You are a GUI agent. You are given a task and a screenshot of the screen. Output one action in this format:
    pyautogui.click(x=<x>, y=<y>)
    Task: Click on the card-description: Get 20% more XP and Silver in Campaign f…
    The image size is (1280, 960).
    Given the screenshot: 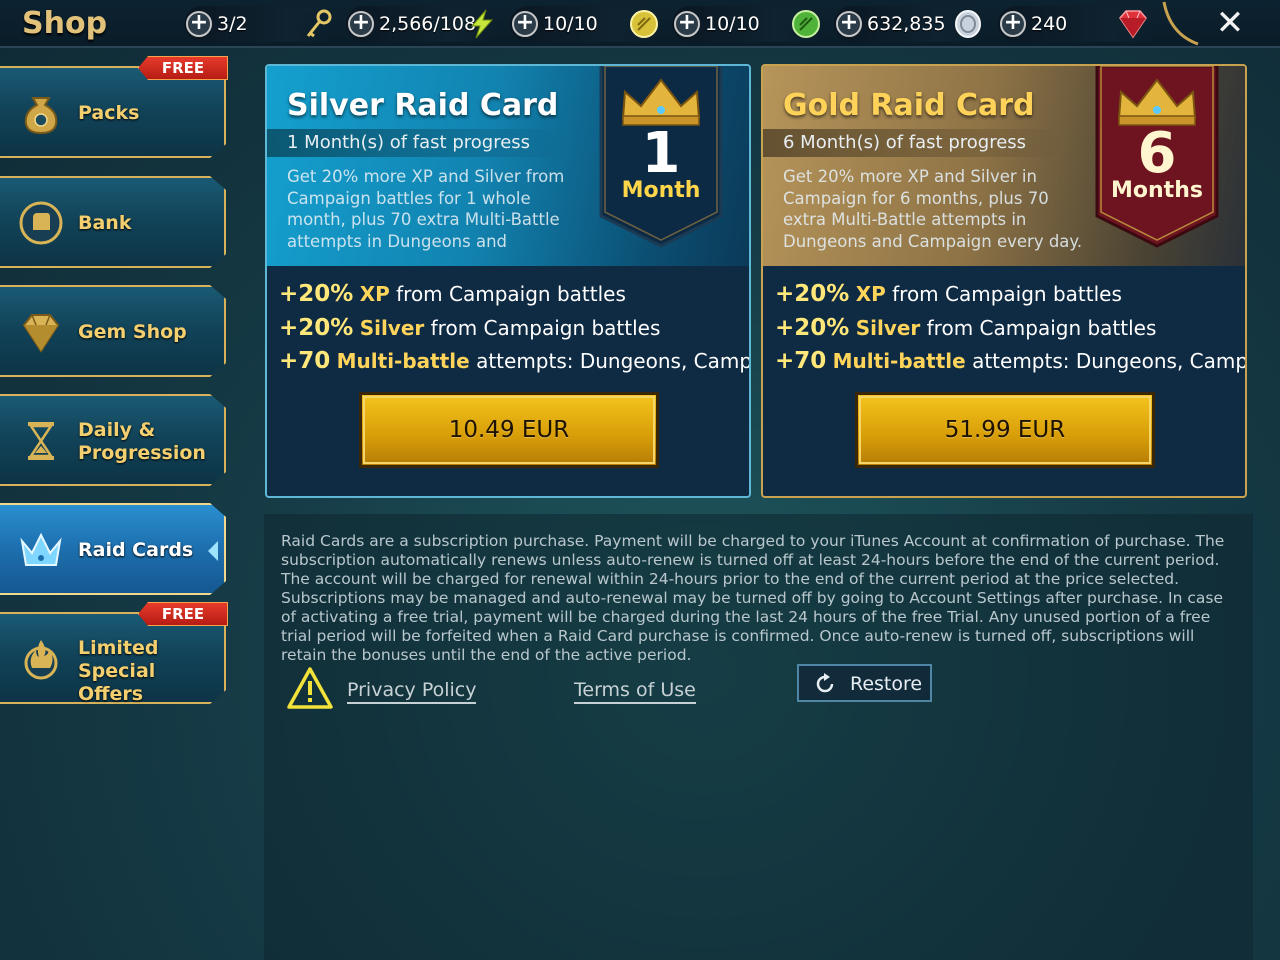 What is the action you would take?
    pyautogui.click(x=933, y=209)
    